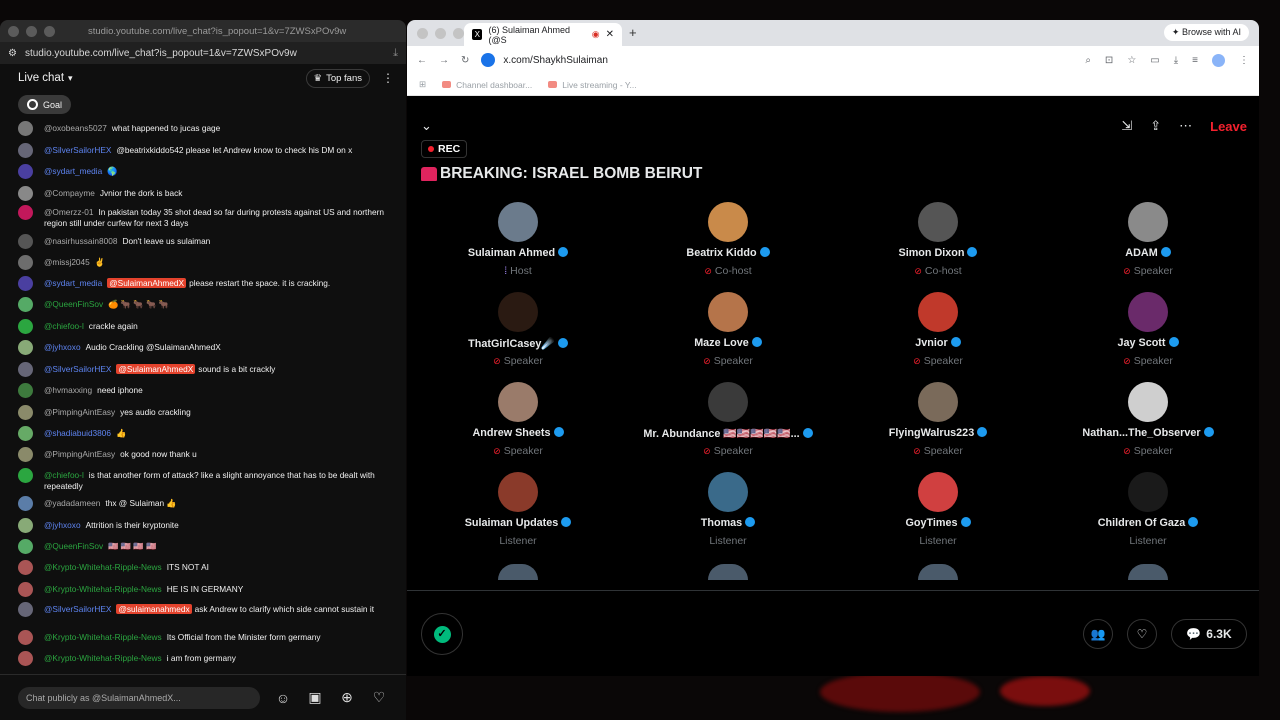  Describe the element at coordinates (73, 171) in the screenshot. I see `chat-author: @sydart_media` at that location.